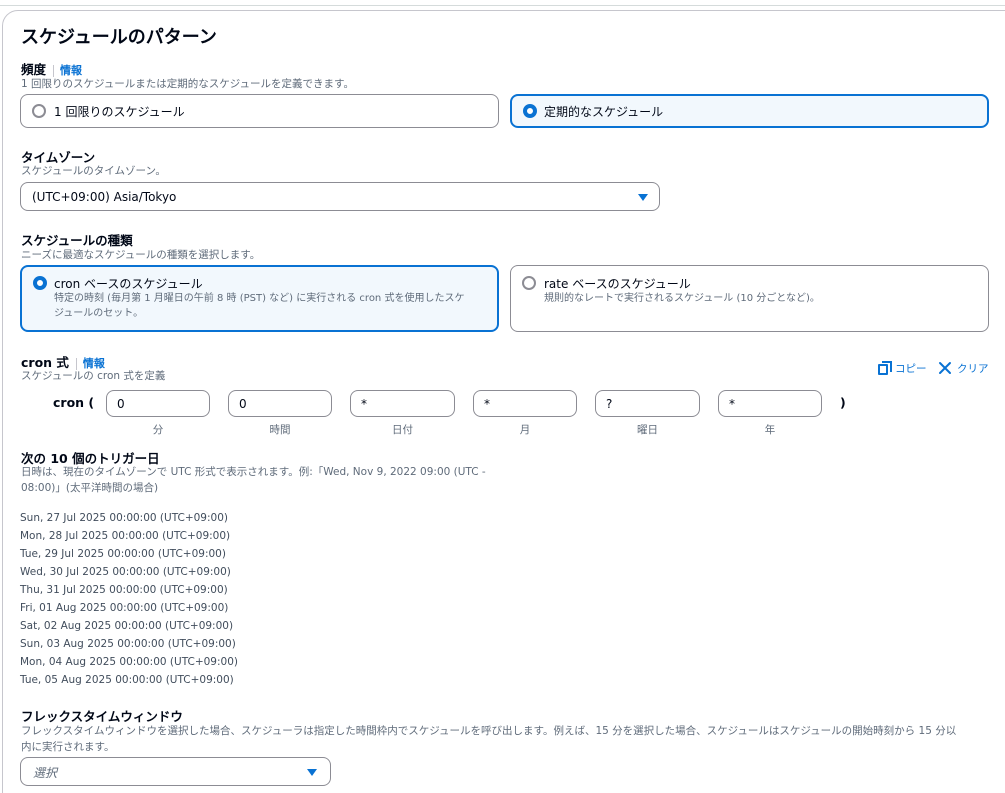 The image size is (1005, 793). I want to click on frequency-description: 1 回限りのスケジュールまたは定期的なスケジュールを定義できます。, so click(187, 84).